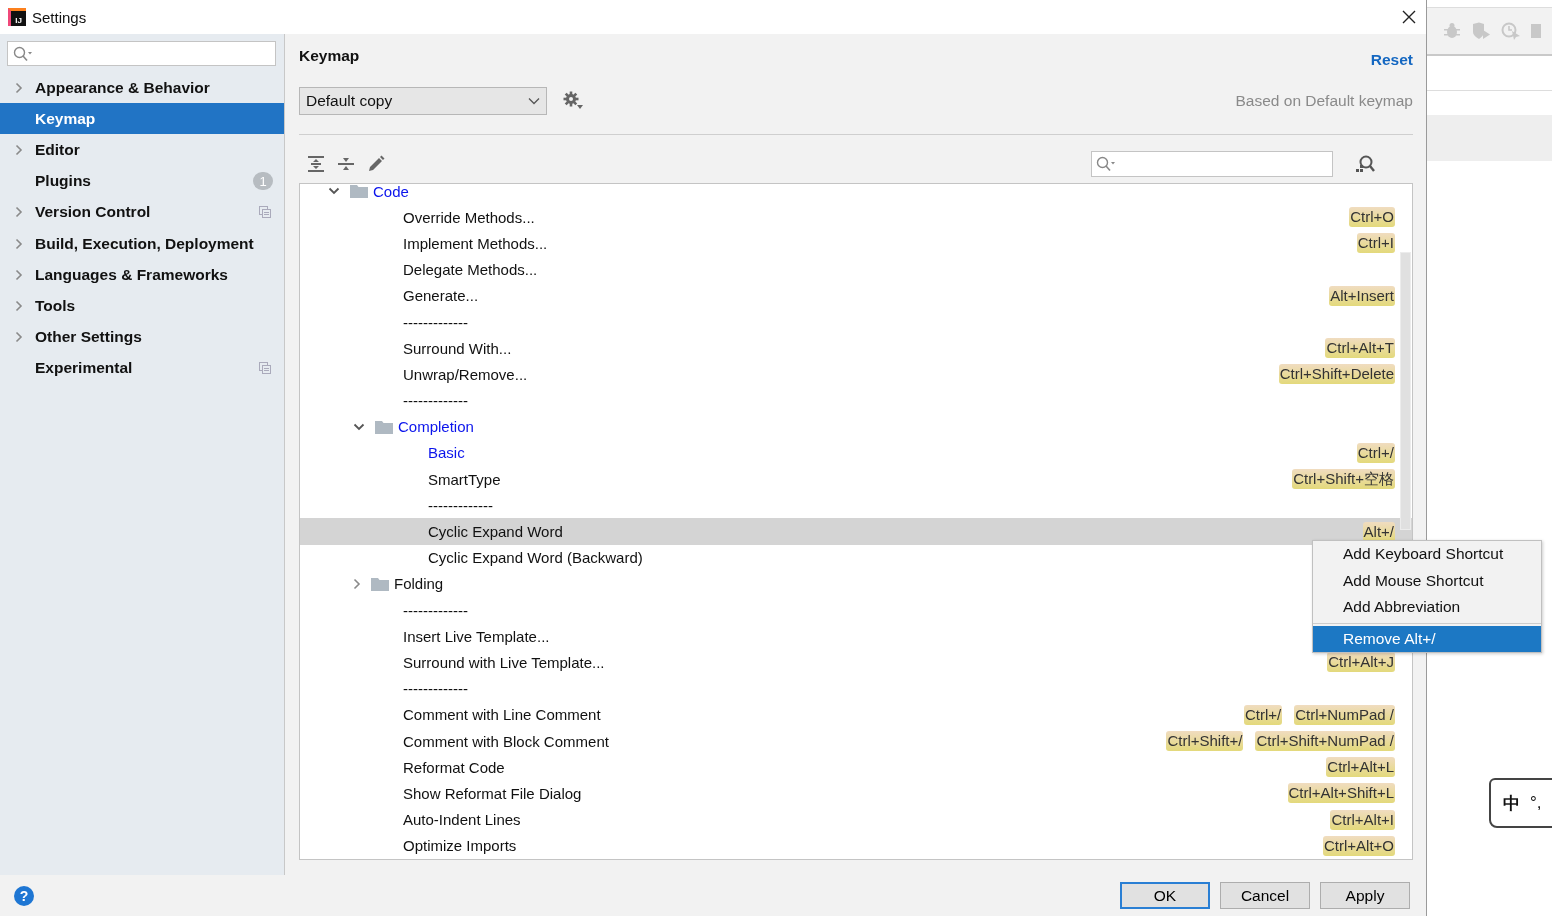 This screenshot has width=1552, height=916. What do you see at coordinates (1365, 164) in the screenshot?
I see `find-shortcut-icon` at bounding box center [1365, 164].